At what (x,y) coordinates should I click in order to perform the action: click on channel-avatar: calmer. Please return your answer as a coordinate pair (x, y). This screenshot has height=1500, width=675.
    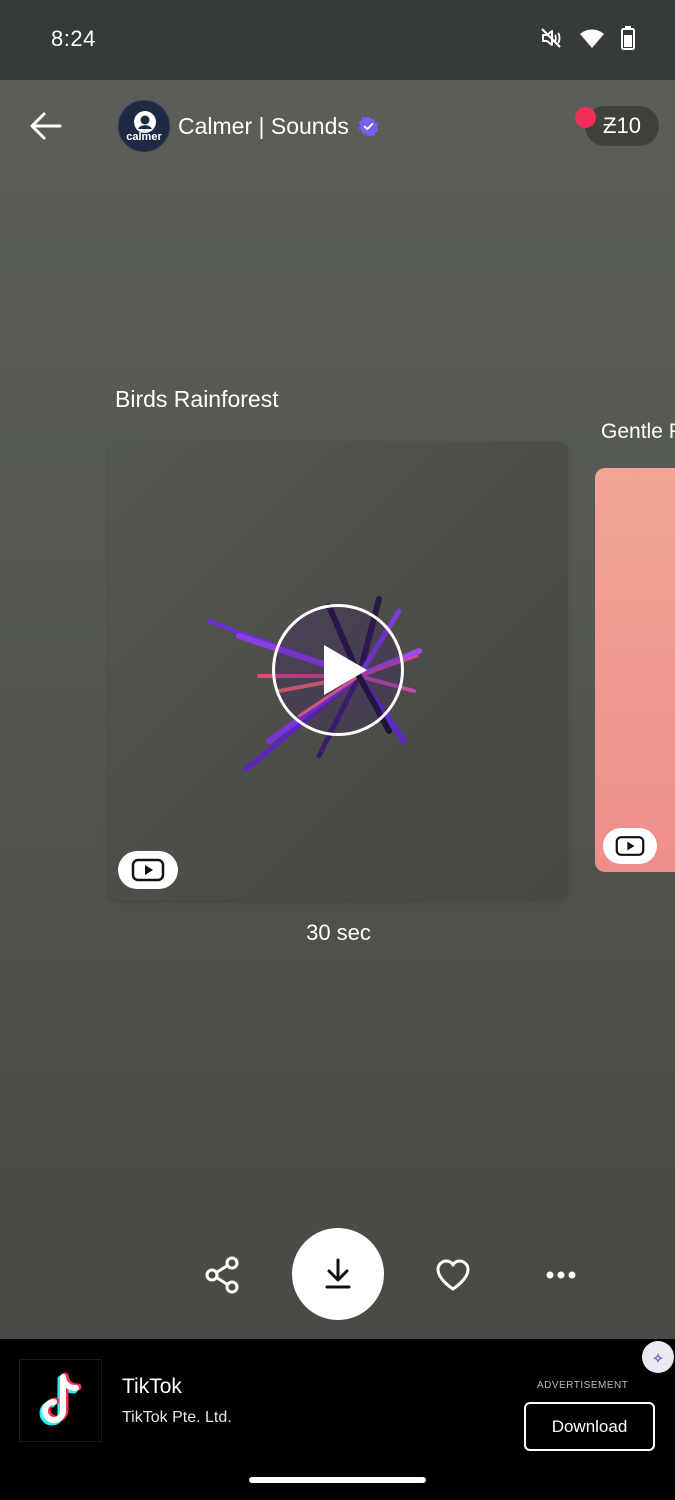
    Looking at the image, I should click on (144, 126).